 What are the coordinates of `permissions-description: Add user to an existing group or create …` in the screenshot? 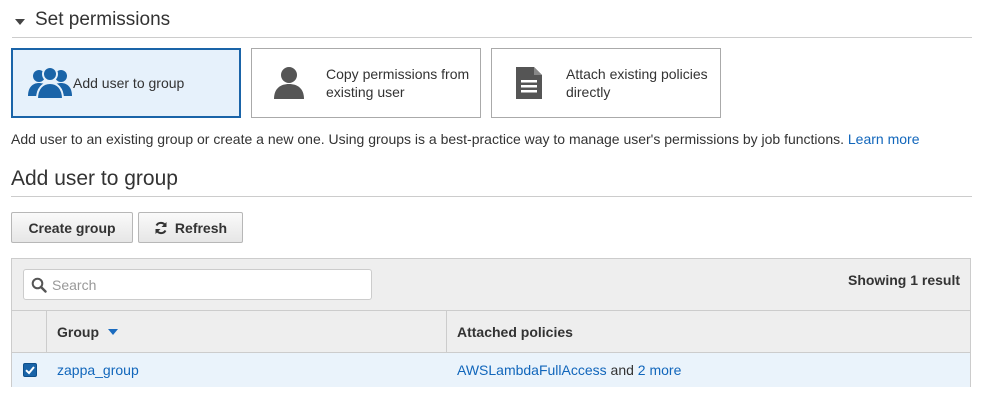 It's located at (465, 139).